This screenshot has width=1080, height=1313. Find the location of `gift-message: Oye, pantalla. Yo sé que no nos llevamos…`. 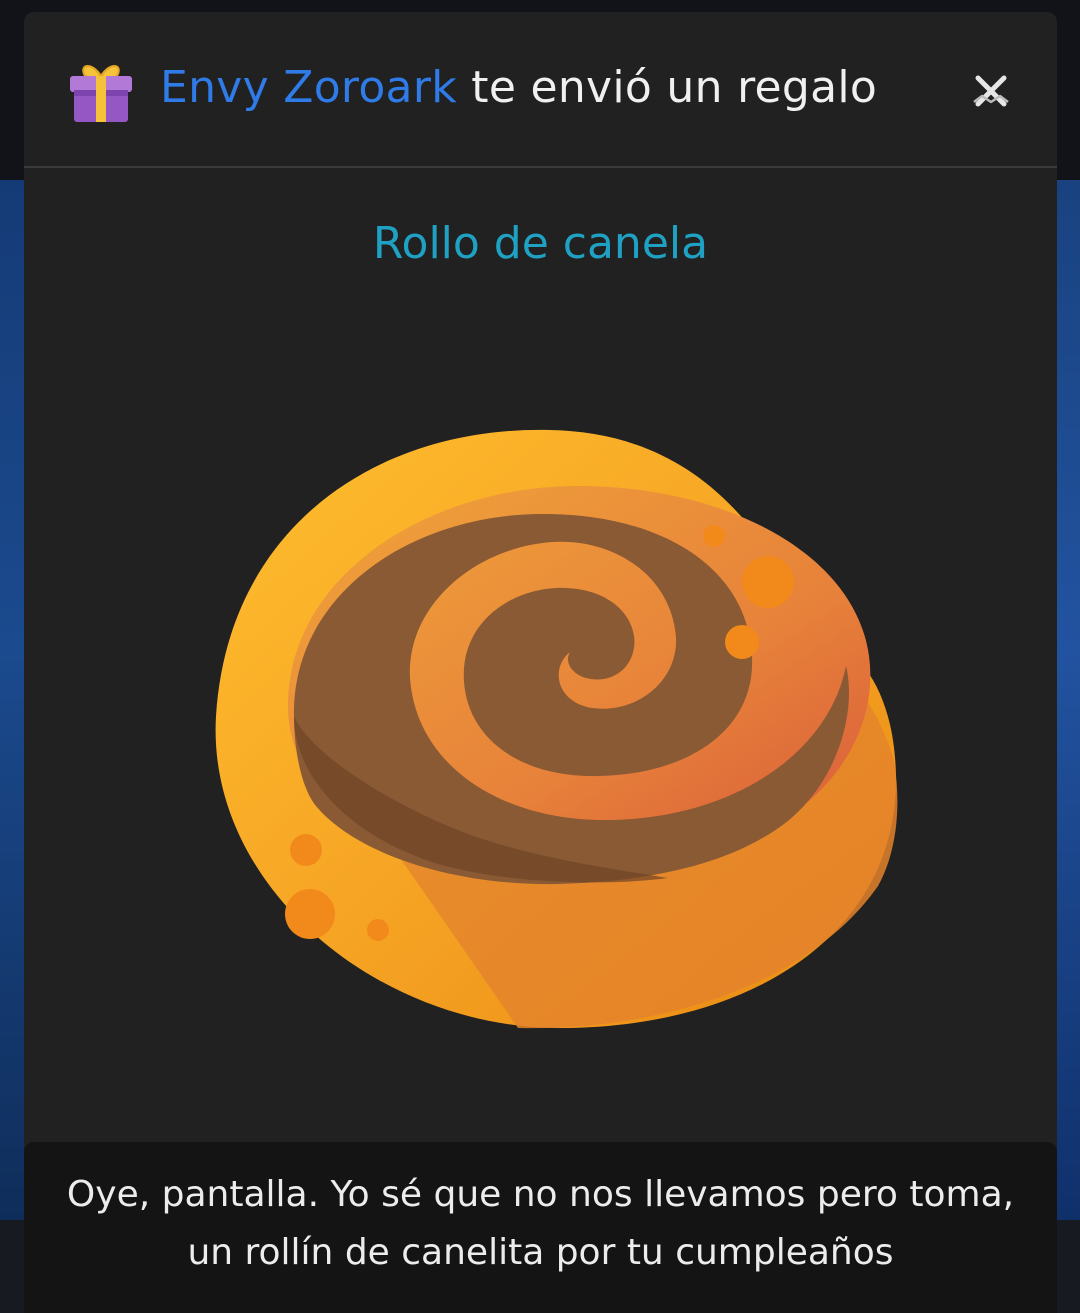

gift-message: Oye, pantalla. Yo sé que no nos llevamos… is located at coordinates (540, 1227).